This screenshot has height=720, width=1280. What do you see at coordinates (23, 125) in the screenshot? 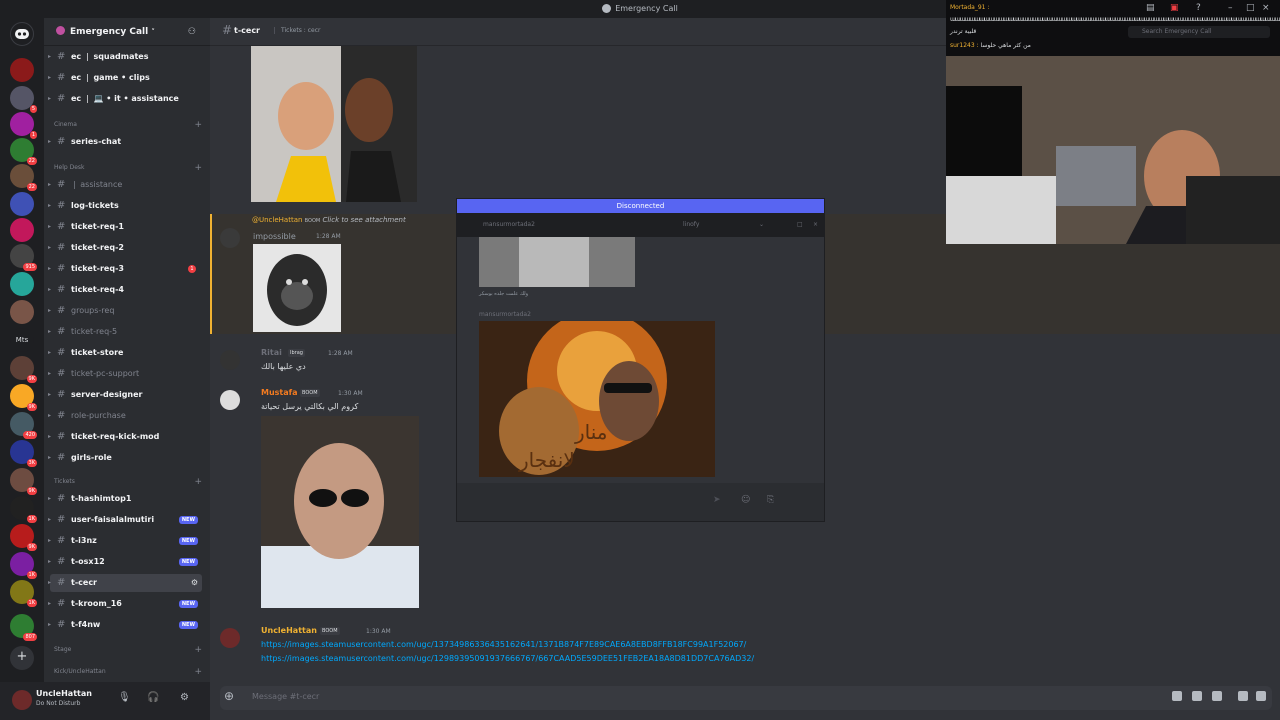
I see `server-icon: 1` at bounding box center [23, 125].